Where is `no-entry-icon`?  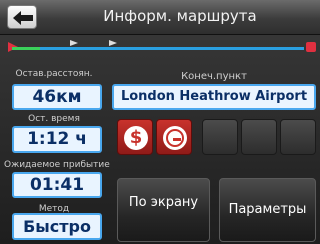
no-entry-icon is located at coordinates (175, 138).